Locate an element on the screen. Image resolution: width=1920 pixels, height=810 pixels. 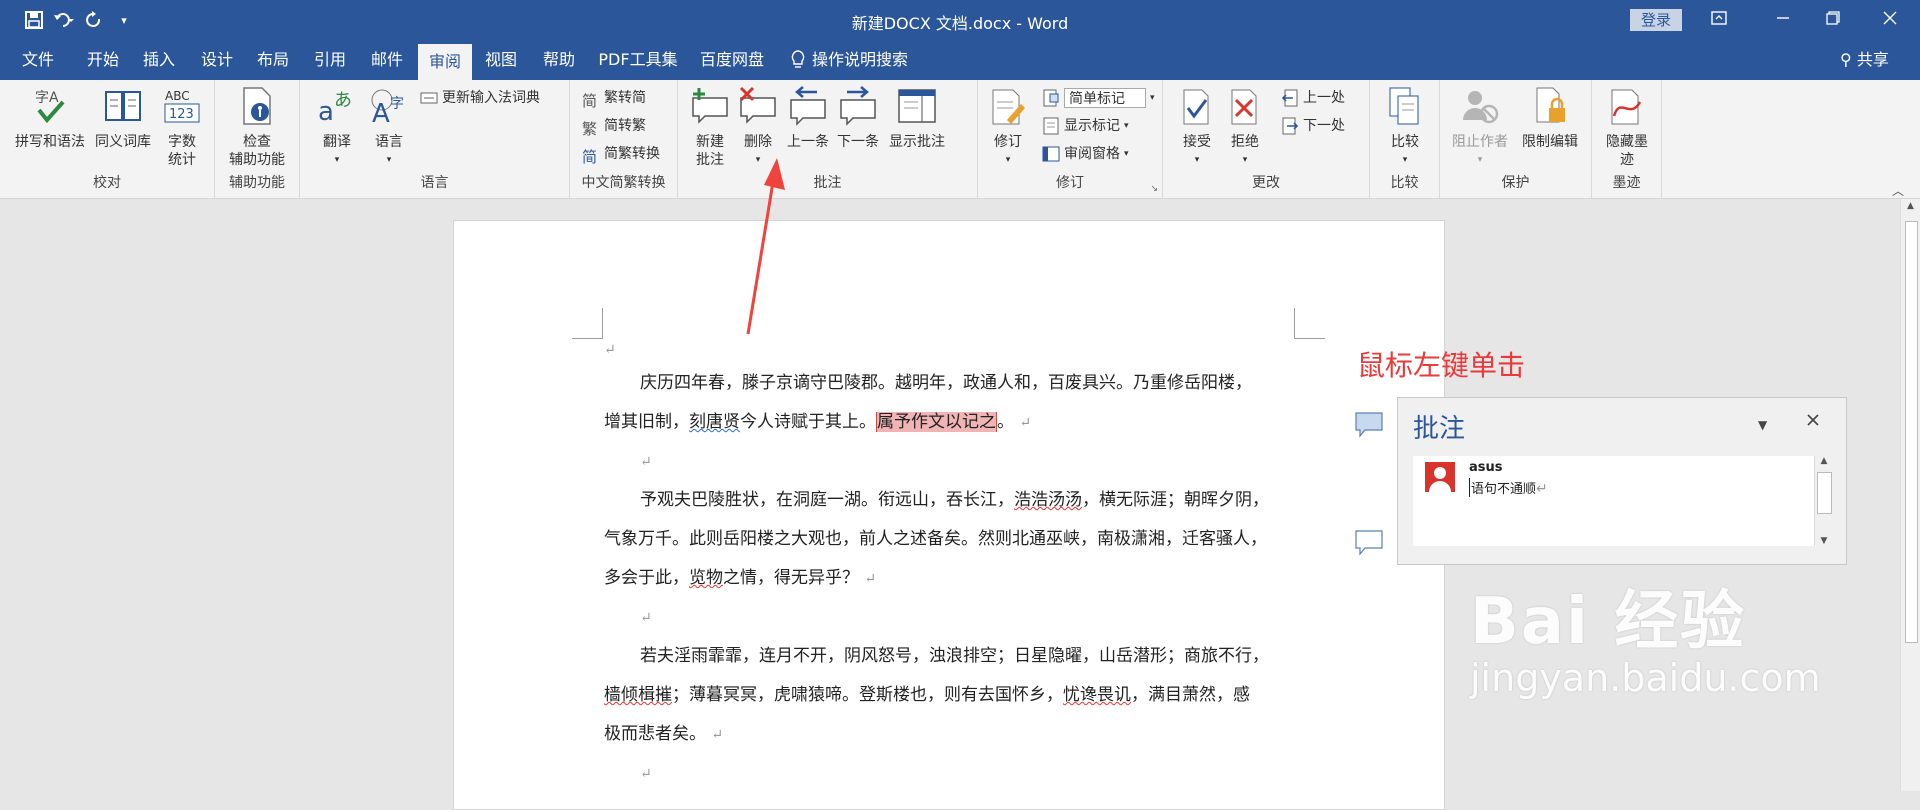
check-accessibility-button: 检查 辅助功能 is located at coordinates (257, 127).